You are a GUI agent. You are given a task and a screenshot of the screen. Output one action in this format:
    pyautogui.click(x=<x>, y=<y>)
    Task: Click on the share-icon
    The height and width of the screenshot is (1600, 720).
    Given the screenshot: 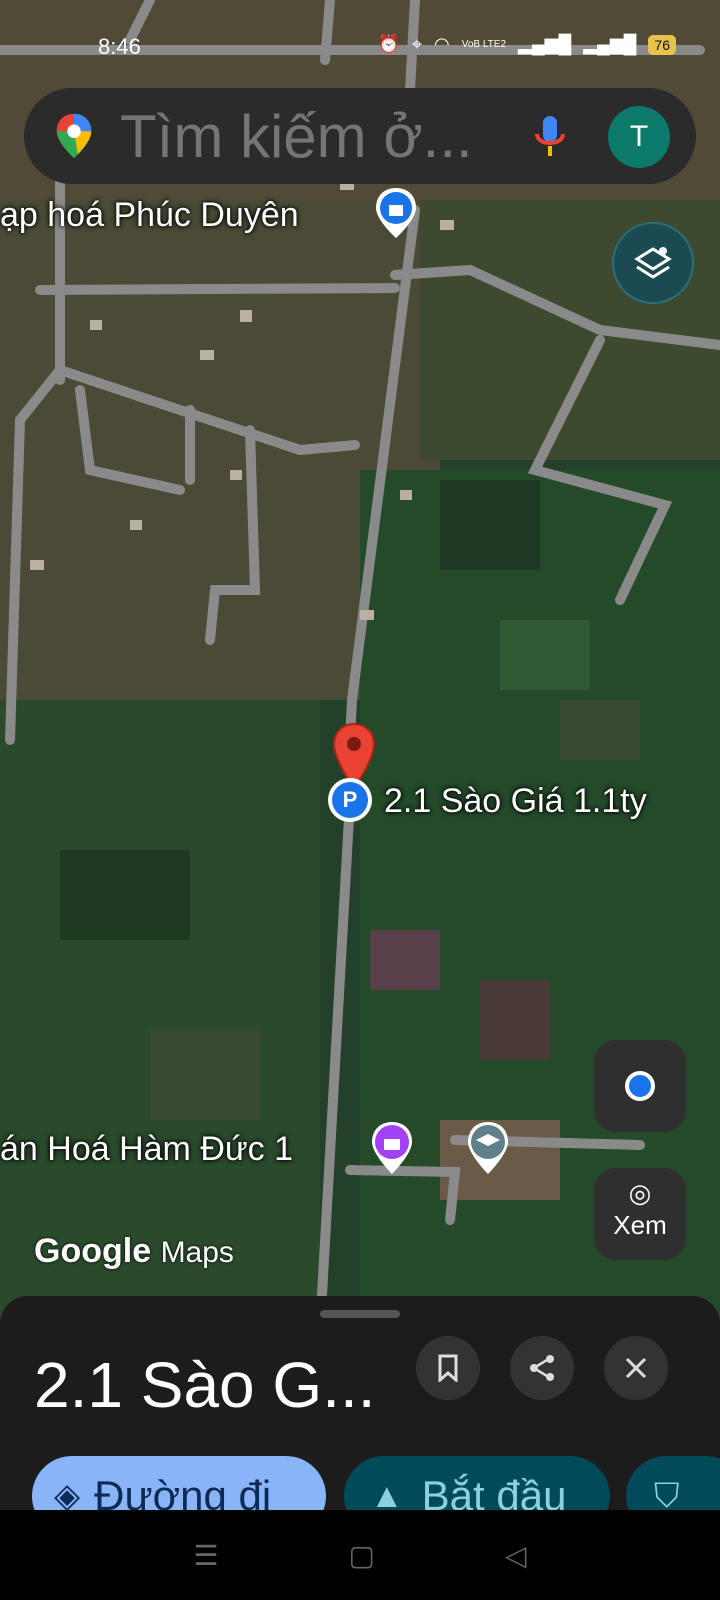 What is the action you would take?
    pyautogui.click(x=542, y=1368)
    